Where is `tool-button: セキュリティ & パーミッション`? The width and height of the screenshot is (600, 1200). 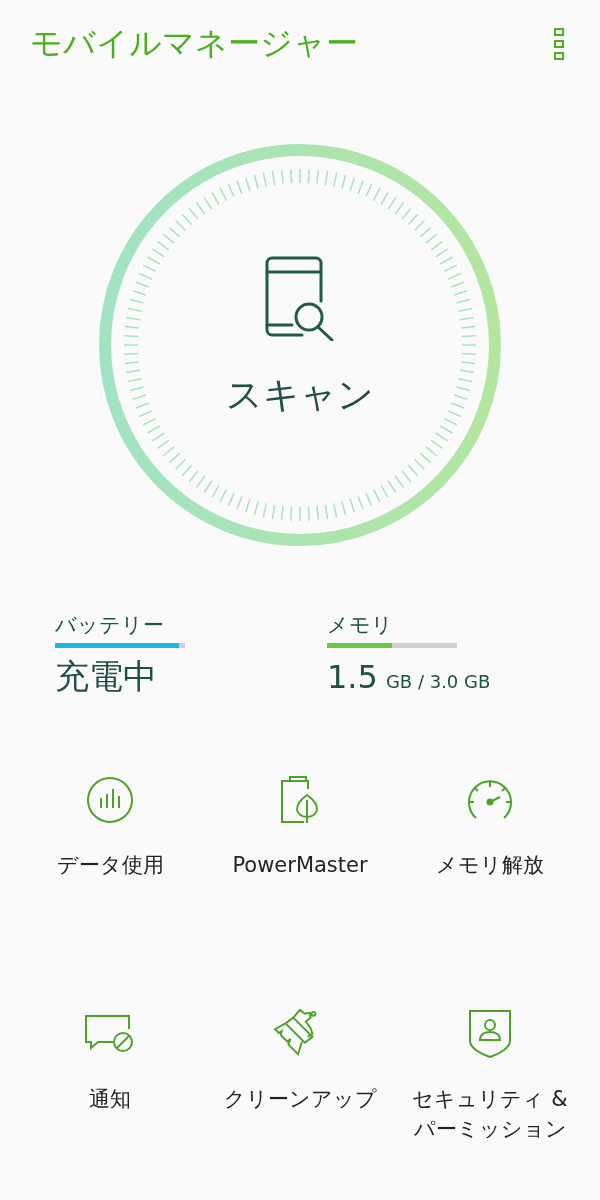 tool-button: セキュリティ & パーミッション is located at coordinates (490, 1091).